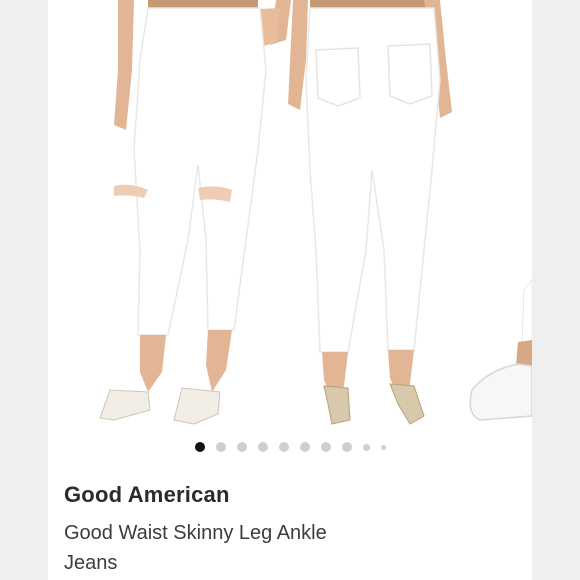  Describe the element at coordinates (147, 495) in the screenshot. I see `product-brand: Good American` at that location.